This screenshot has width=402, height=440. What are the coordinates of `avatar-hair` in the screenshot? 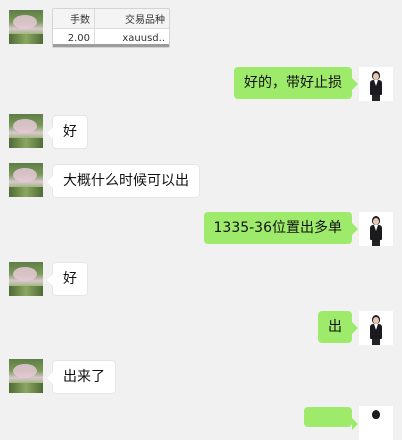 It's located at (376, 414).